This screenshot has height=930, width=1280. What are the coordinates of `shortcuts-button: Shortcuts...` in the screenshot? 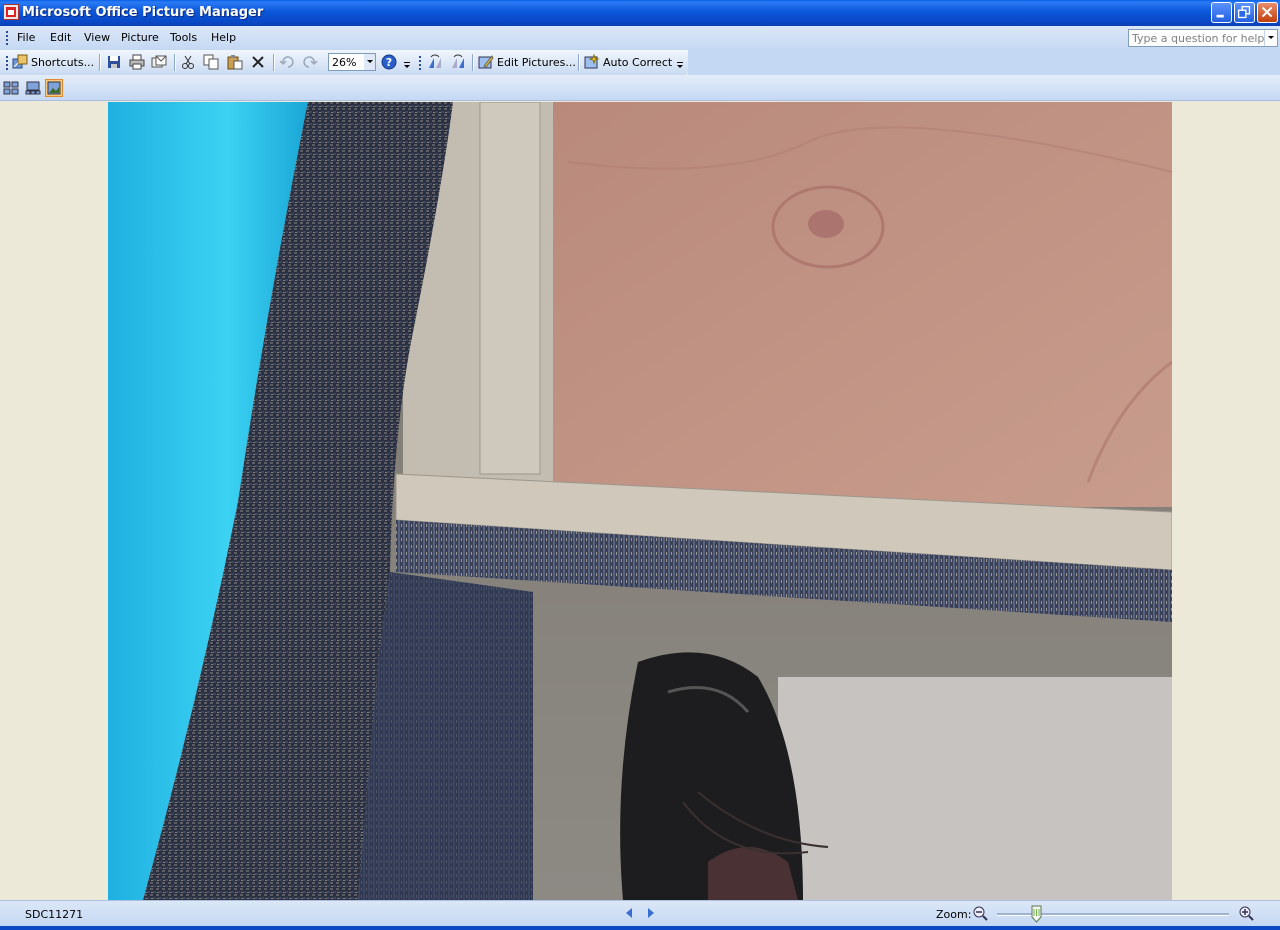 It's located at (62, 62).